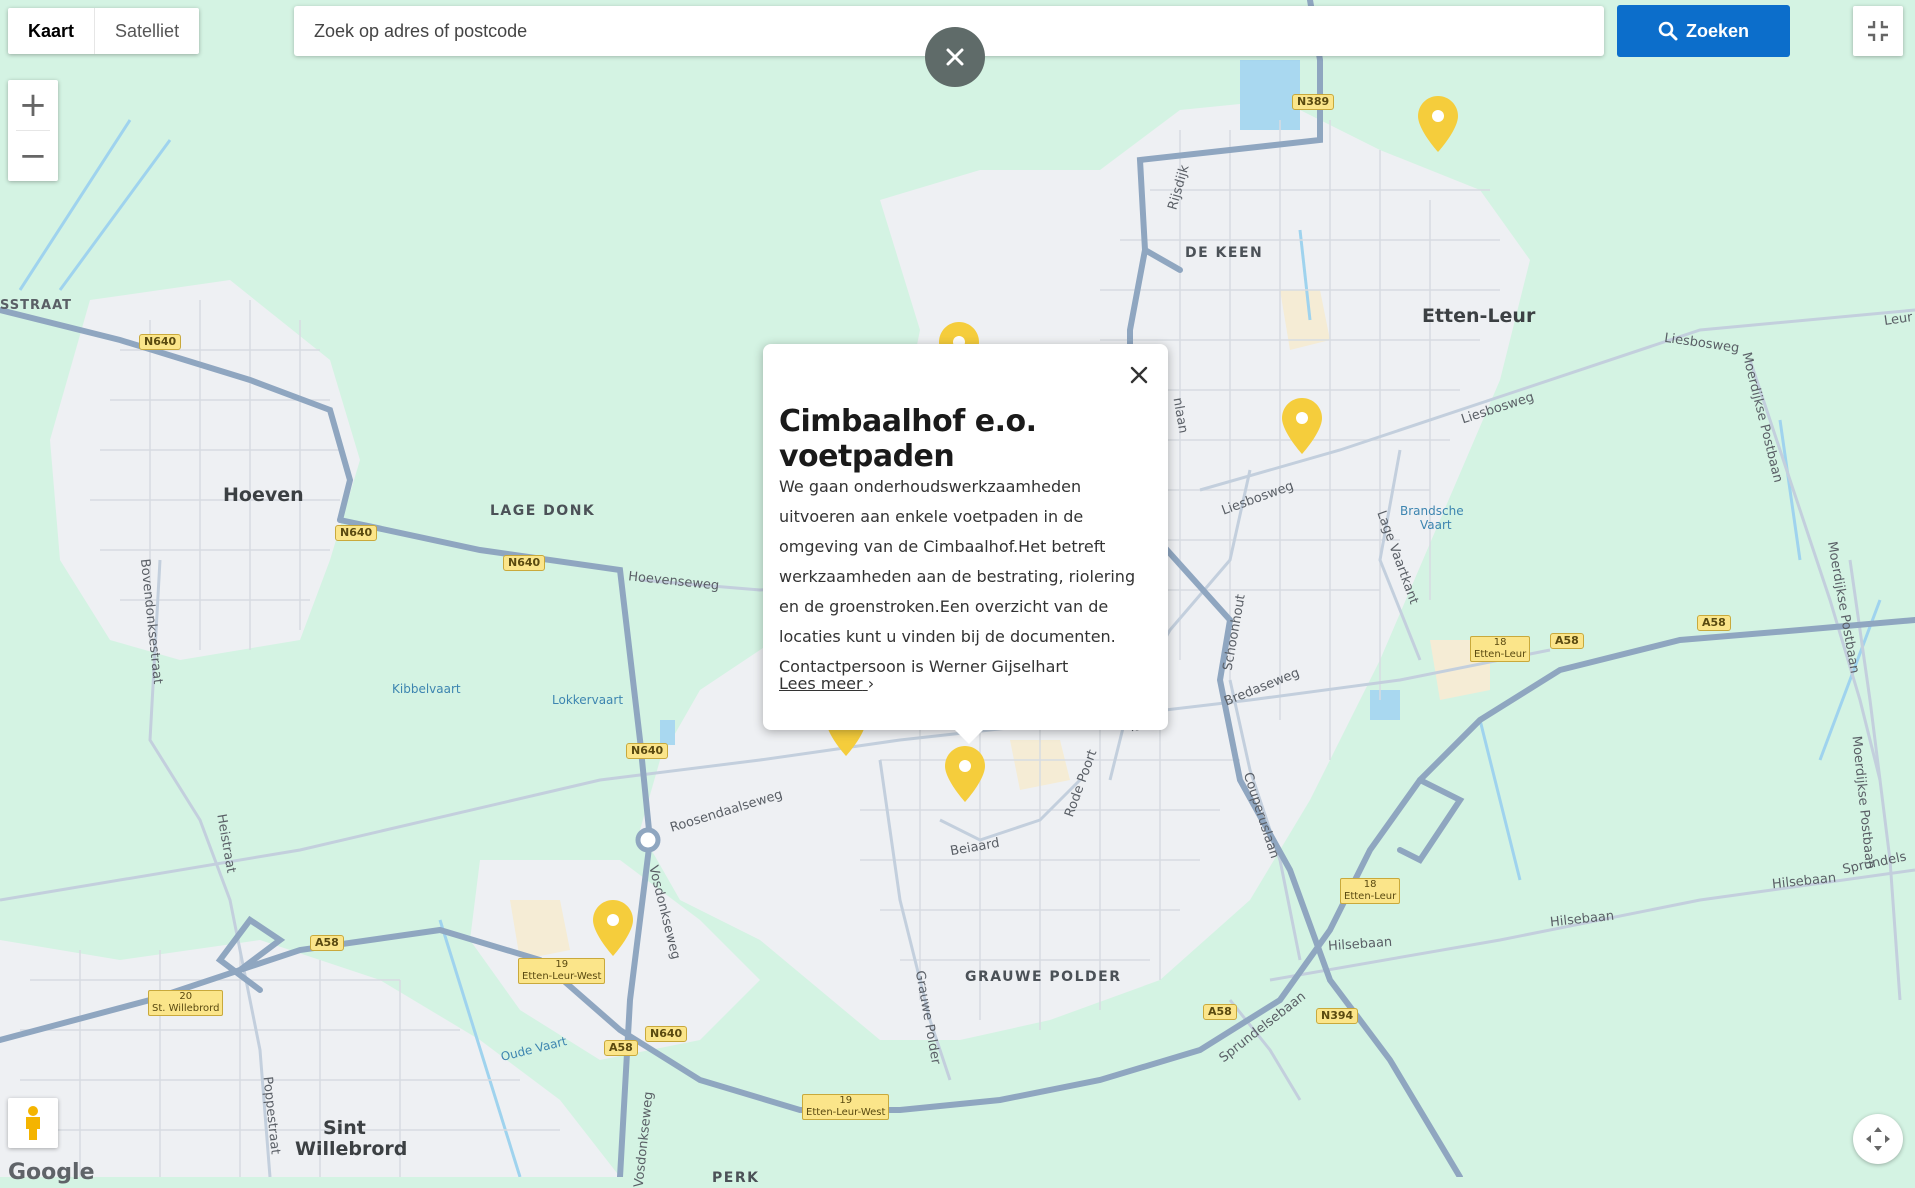 The height and width of the screenshot is (1188, 1915). What do you see at coordinates (186, 996) in the screenshot?
I see `exit-number: 20` at bounding box center [186, 996].